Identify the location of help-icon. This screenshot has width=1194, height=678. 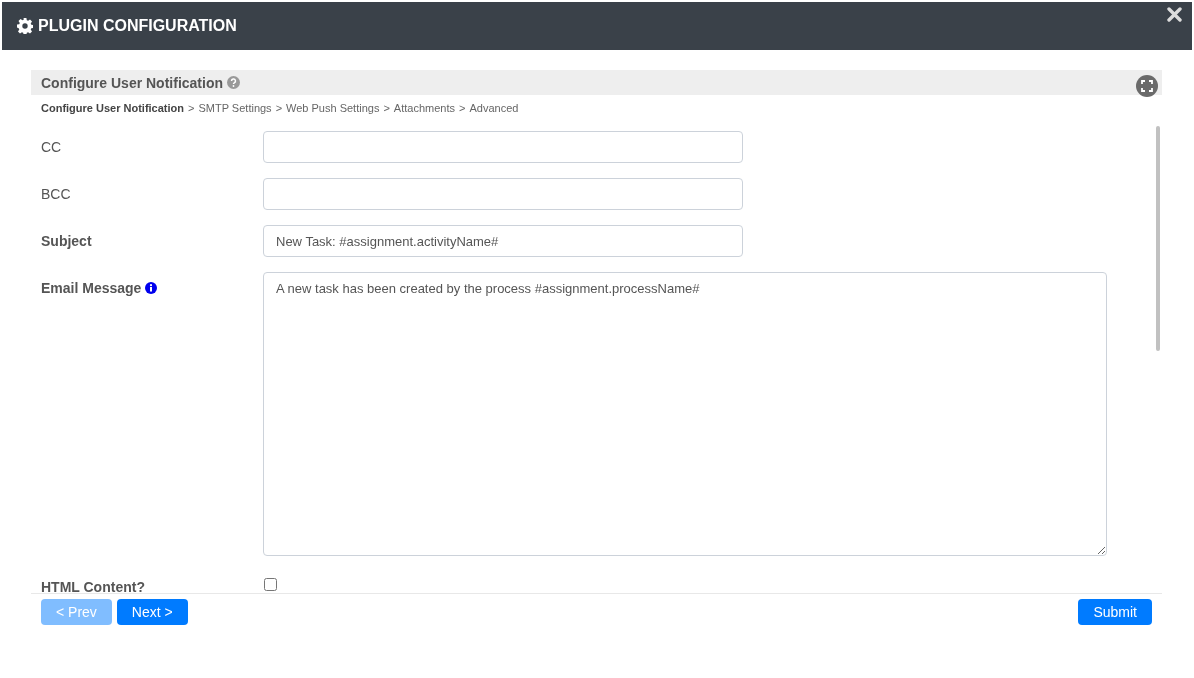
(233, 82).